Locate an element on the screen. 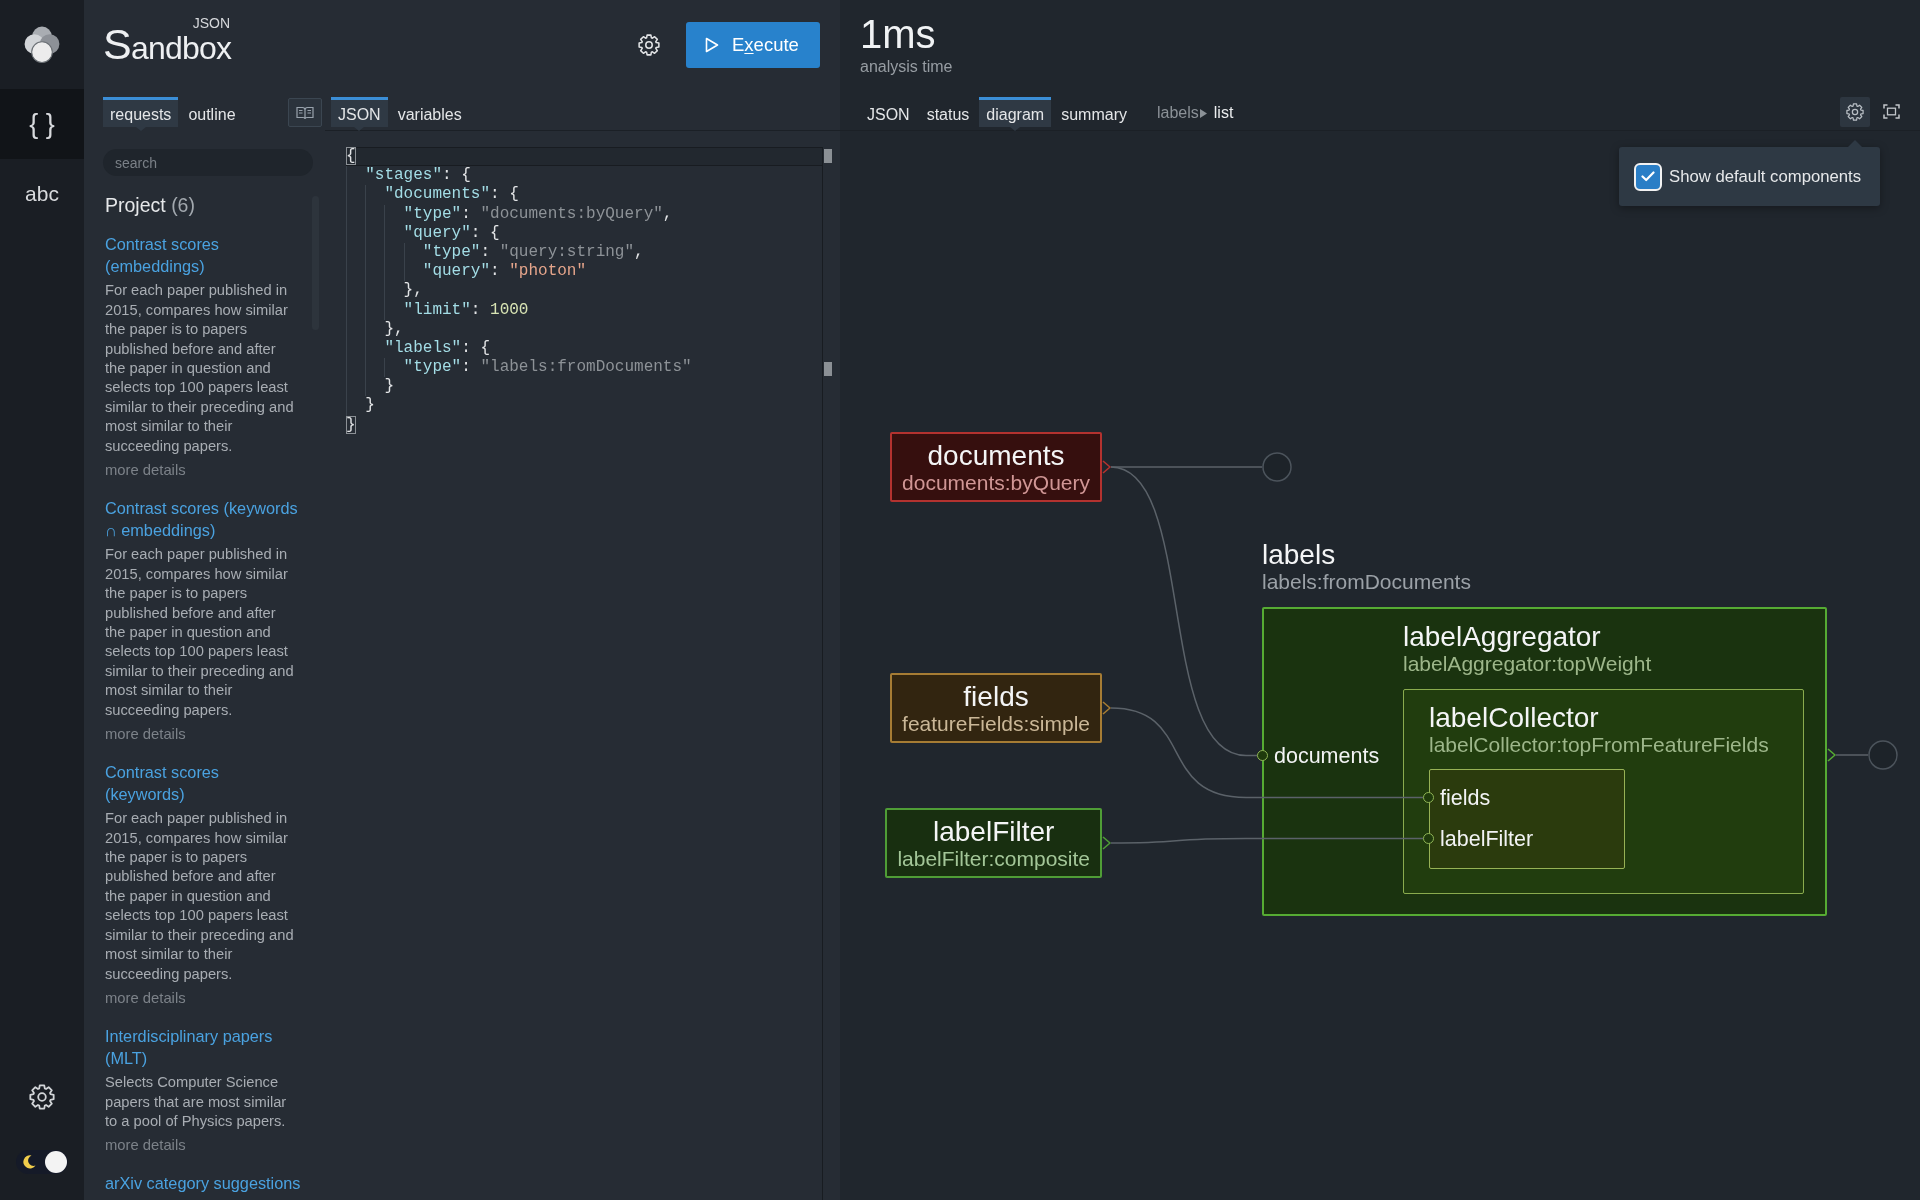  fullscreen-icon is located at coordinates (1891, 111).